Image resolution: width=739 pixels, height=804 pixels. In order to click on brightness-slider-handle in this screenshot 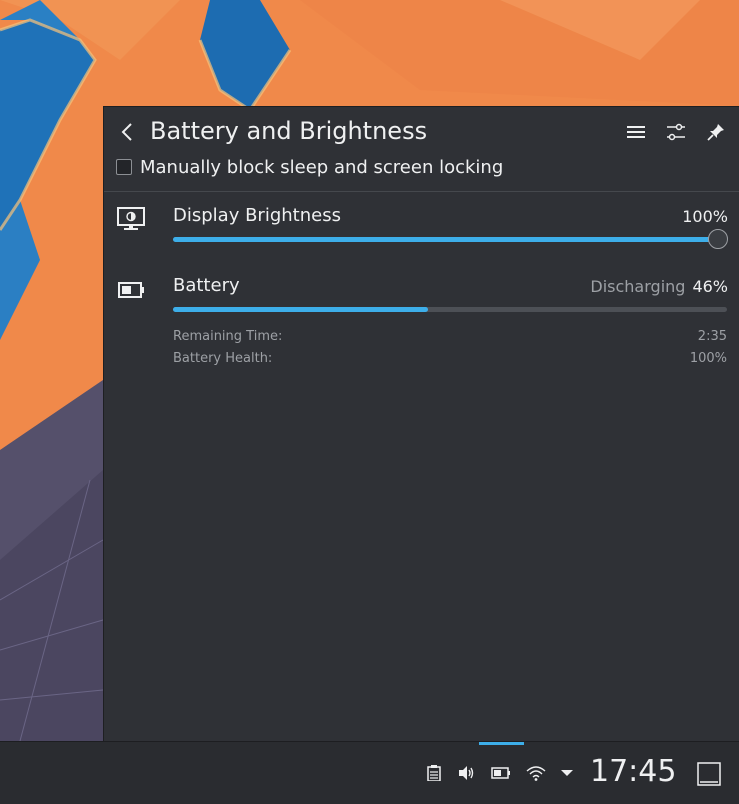, I will do `click(718, 239)`.